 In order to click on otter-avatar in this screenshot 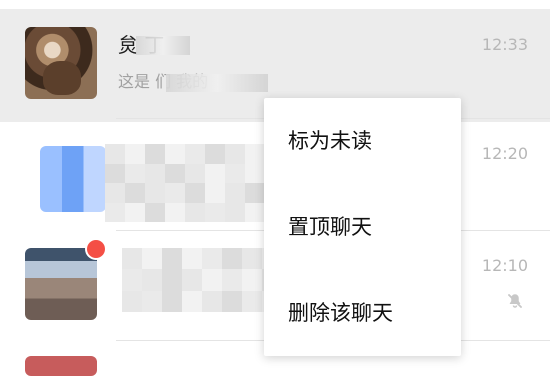, I will do `click(61, 63)`.